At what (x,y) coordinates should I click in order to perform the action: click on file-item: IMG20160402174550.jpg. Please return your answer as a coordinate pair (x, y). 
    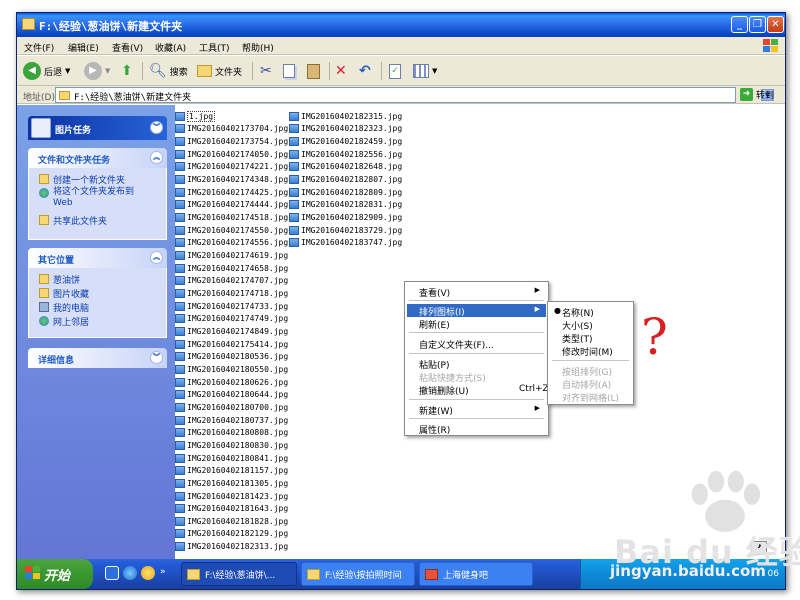
    Looking at the image, I should click on (231, 230).